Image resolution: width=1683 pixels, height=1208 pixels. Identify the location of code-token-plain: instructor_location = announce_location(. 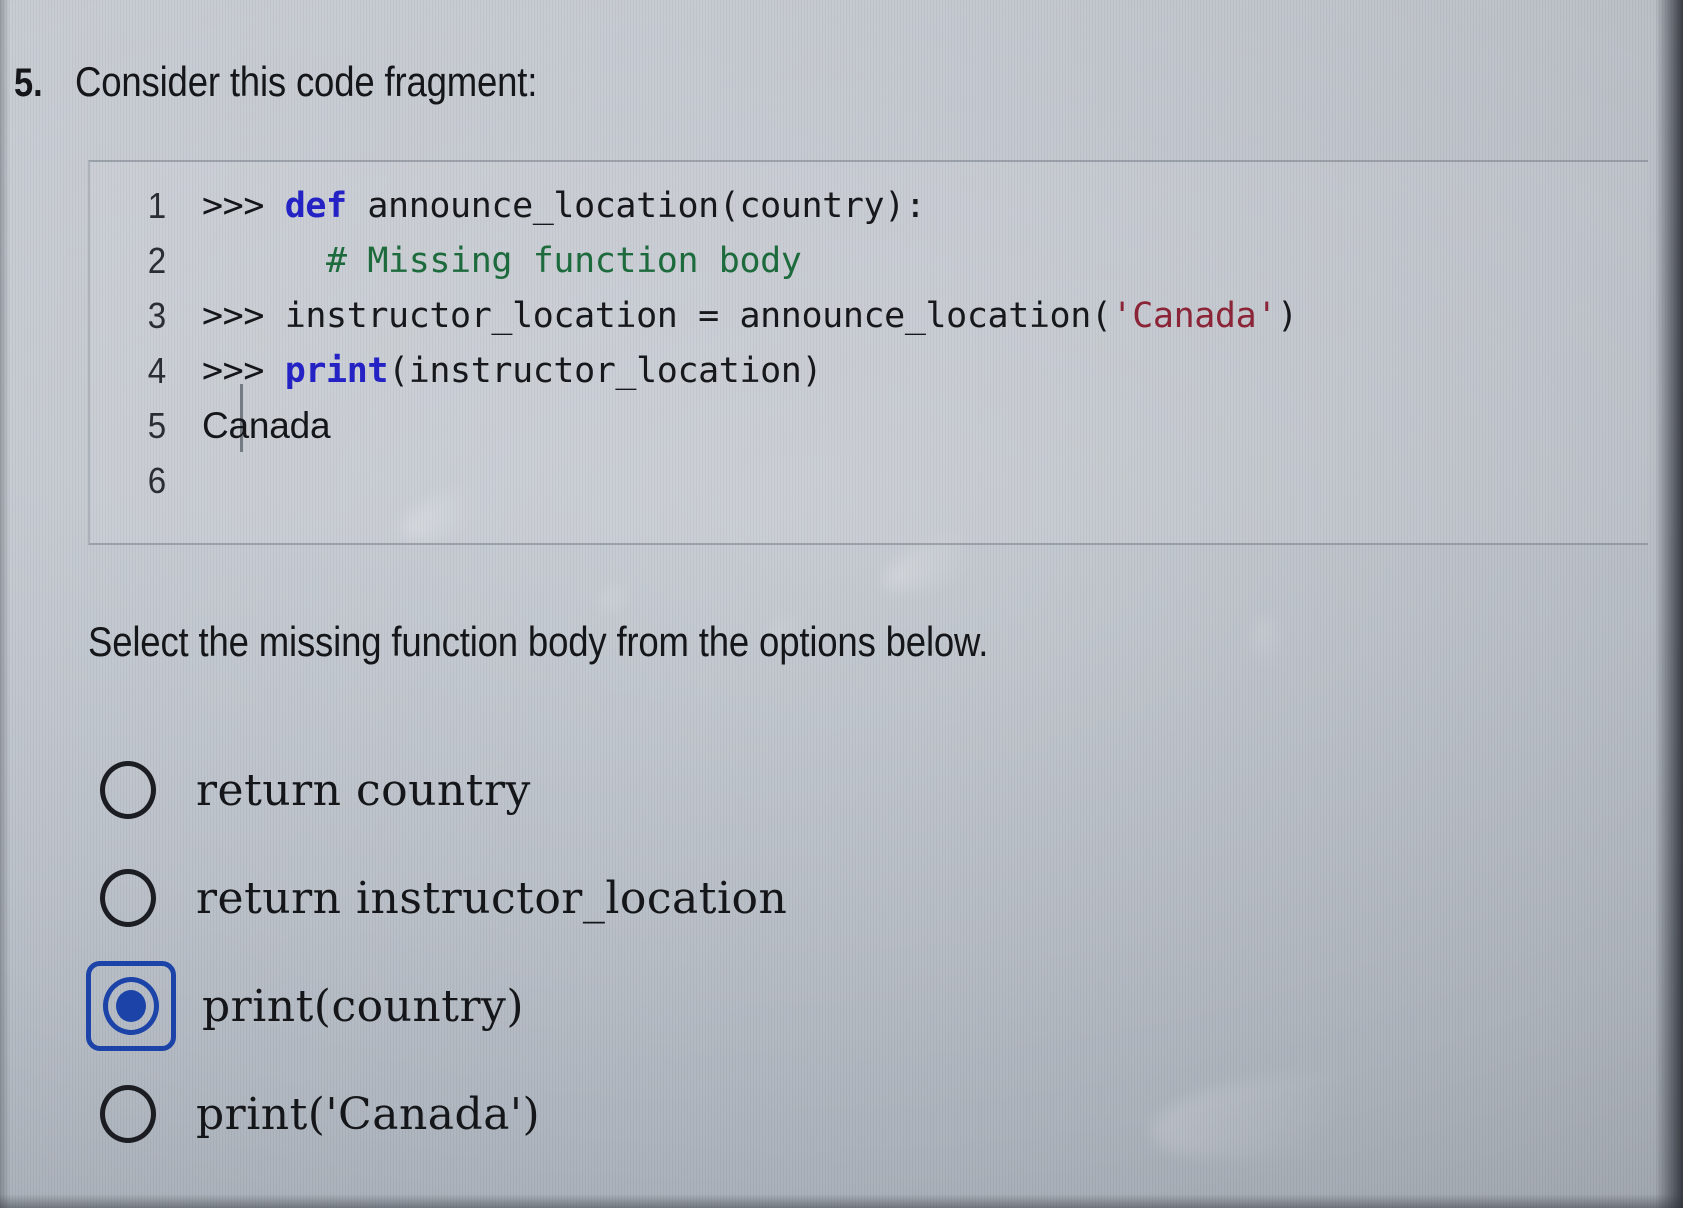
(698, 315).